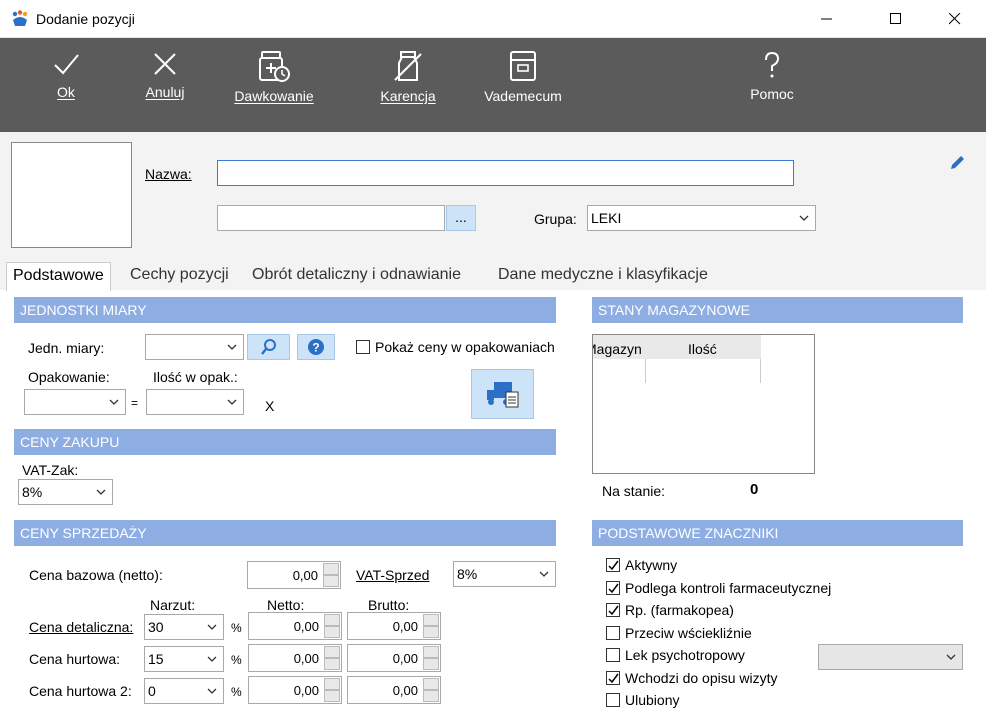 The height and width of the screenshot is (722, 986). I want to click on flag-favorite-label: Ulubiony, so click(652, 700).